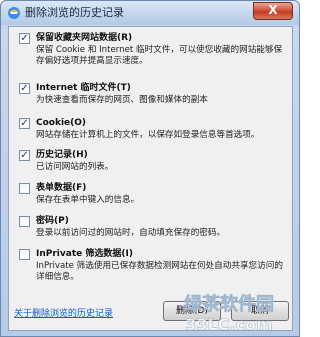  What do you see at coordinates (24, 155) in the screenshot?
I see `checkbox-history: ✓` at bounding box center [24, 155].